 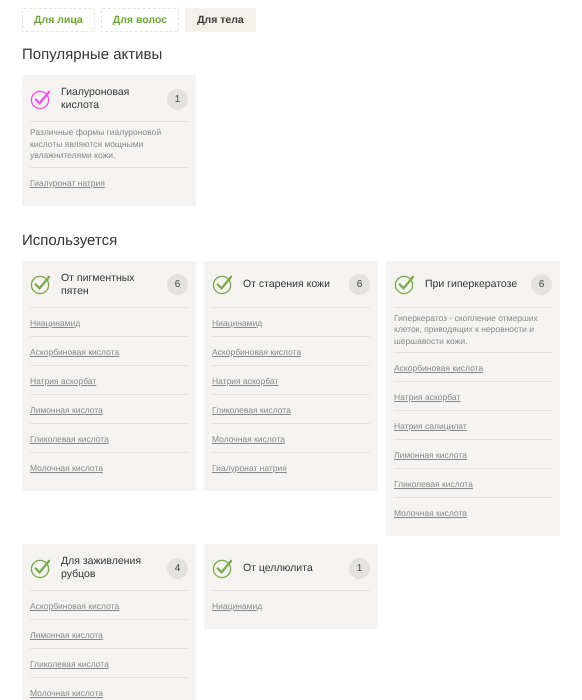 What do you see at coordinates (98, 285) in the screenshot?
I see `card-title: От пигментных пятен` at bounding box center [98, 285].